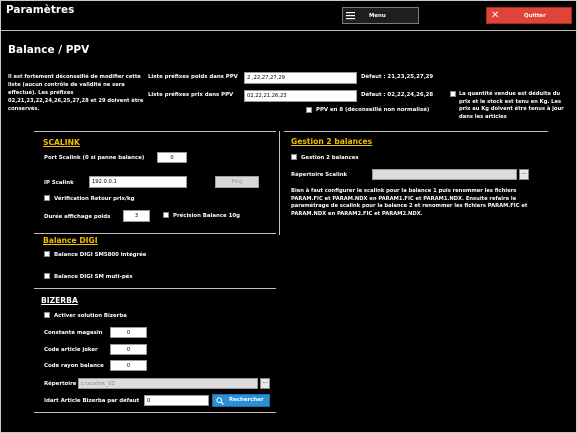 This screenshot has width=577, height=433. What do you see at coordinates (47, 254) in the screenshot?
I see `digi-sm5800-checkbox` at bounding box center [47, 254].